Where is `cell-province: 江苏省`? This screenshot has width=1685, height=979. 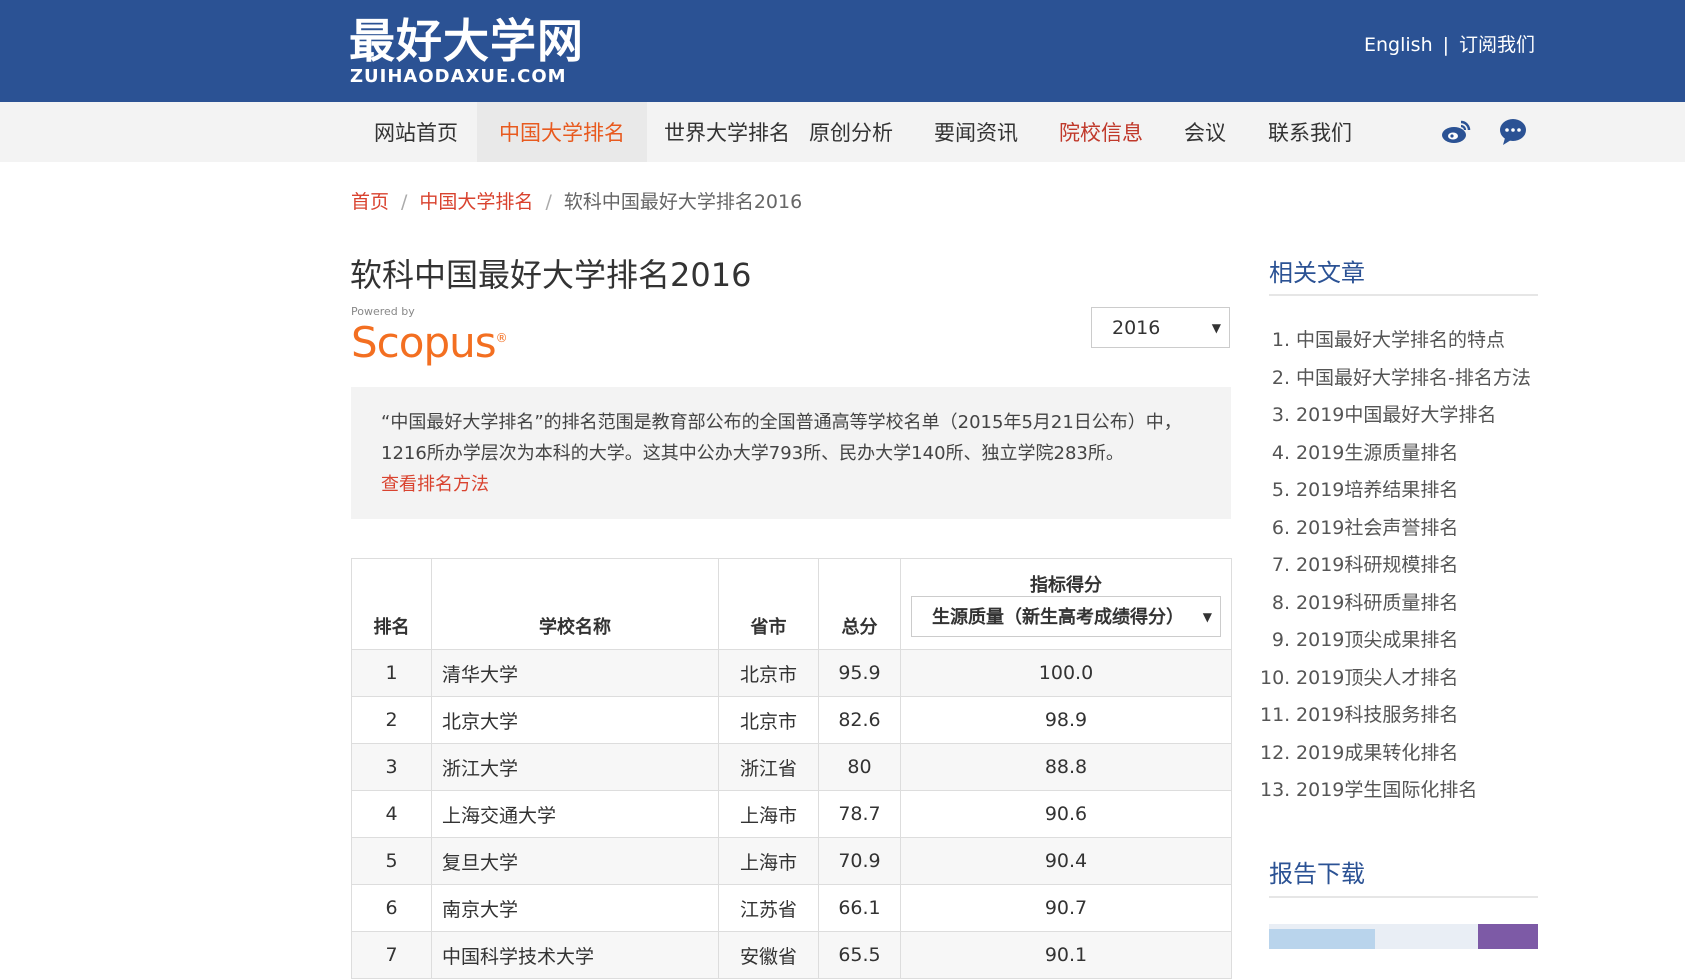 cell-province: 江苏省 is located at coordinates (768, 908).